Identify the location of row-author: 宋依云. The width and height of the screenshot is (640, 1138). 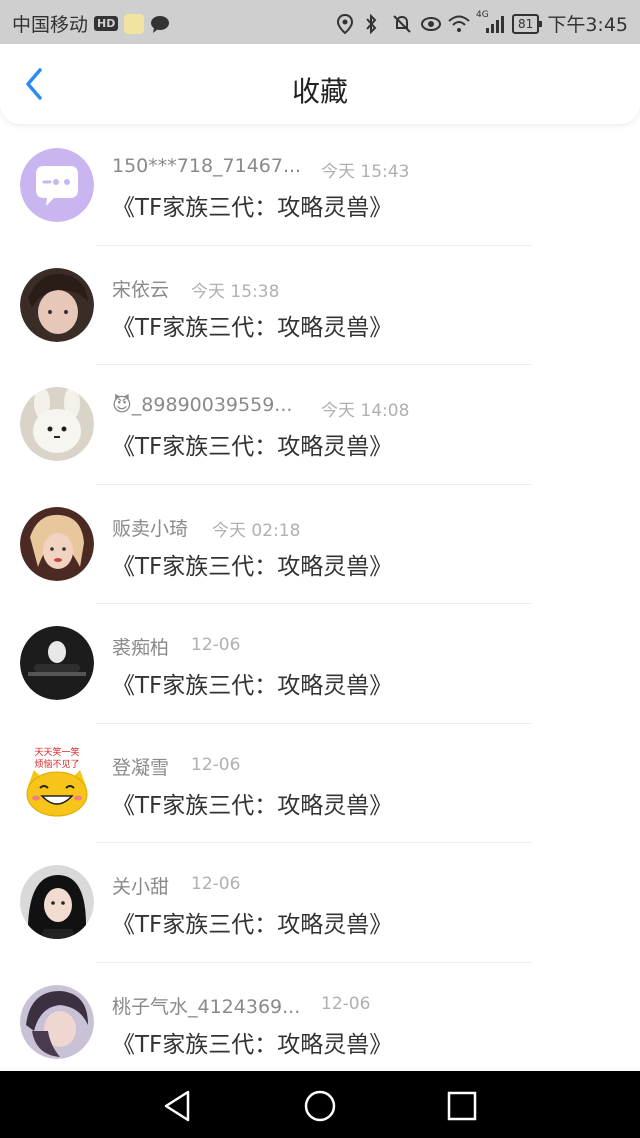
(141, 289).